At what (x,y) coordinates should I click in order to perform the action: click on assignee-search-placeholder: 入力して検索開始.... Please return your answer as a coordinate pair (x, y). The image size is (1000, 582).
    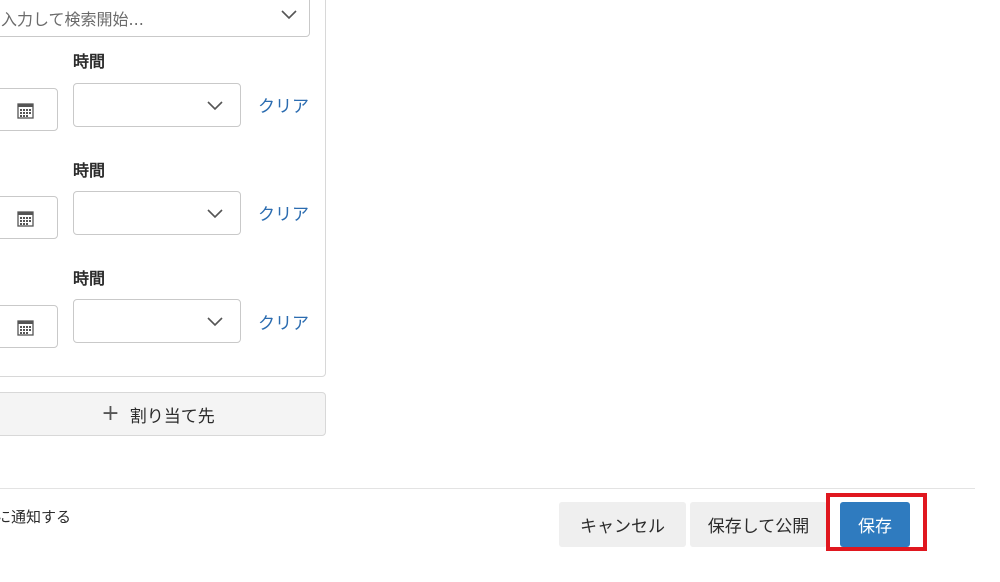
    Looking at the image, I should click on (72, 19).